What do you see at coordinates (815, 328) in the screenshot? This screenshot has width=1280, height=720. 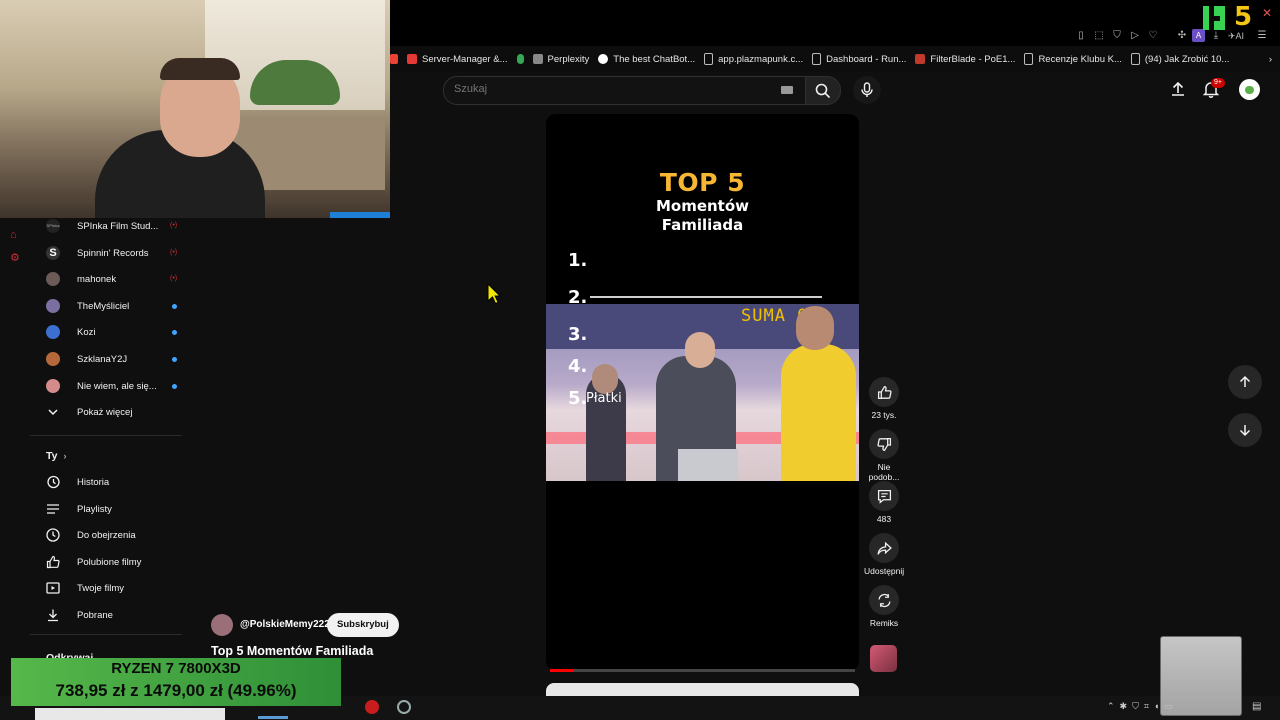 I see `contestant-right-head` at bounding box center [815, 328].